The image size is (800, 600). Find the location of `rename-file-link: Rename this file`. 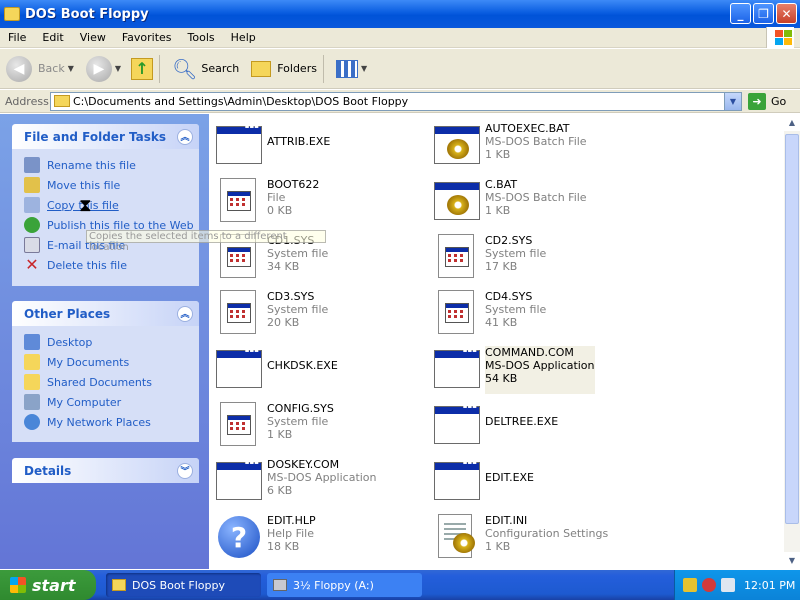

rename-file-link: Rename this file is located at coordinates (111, 165).